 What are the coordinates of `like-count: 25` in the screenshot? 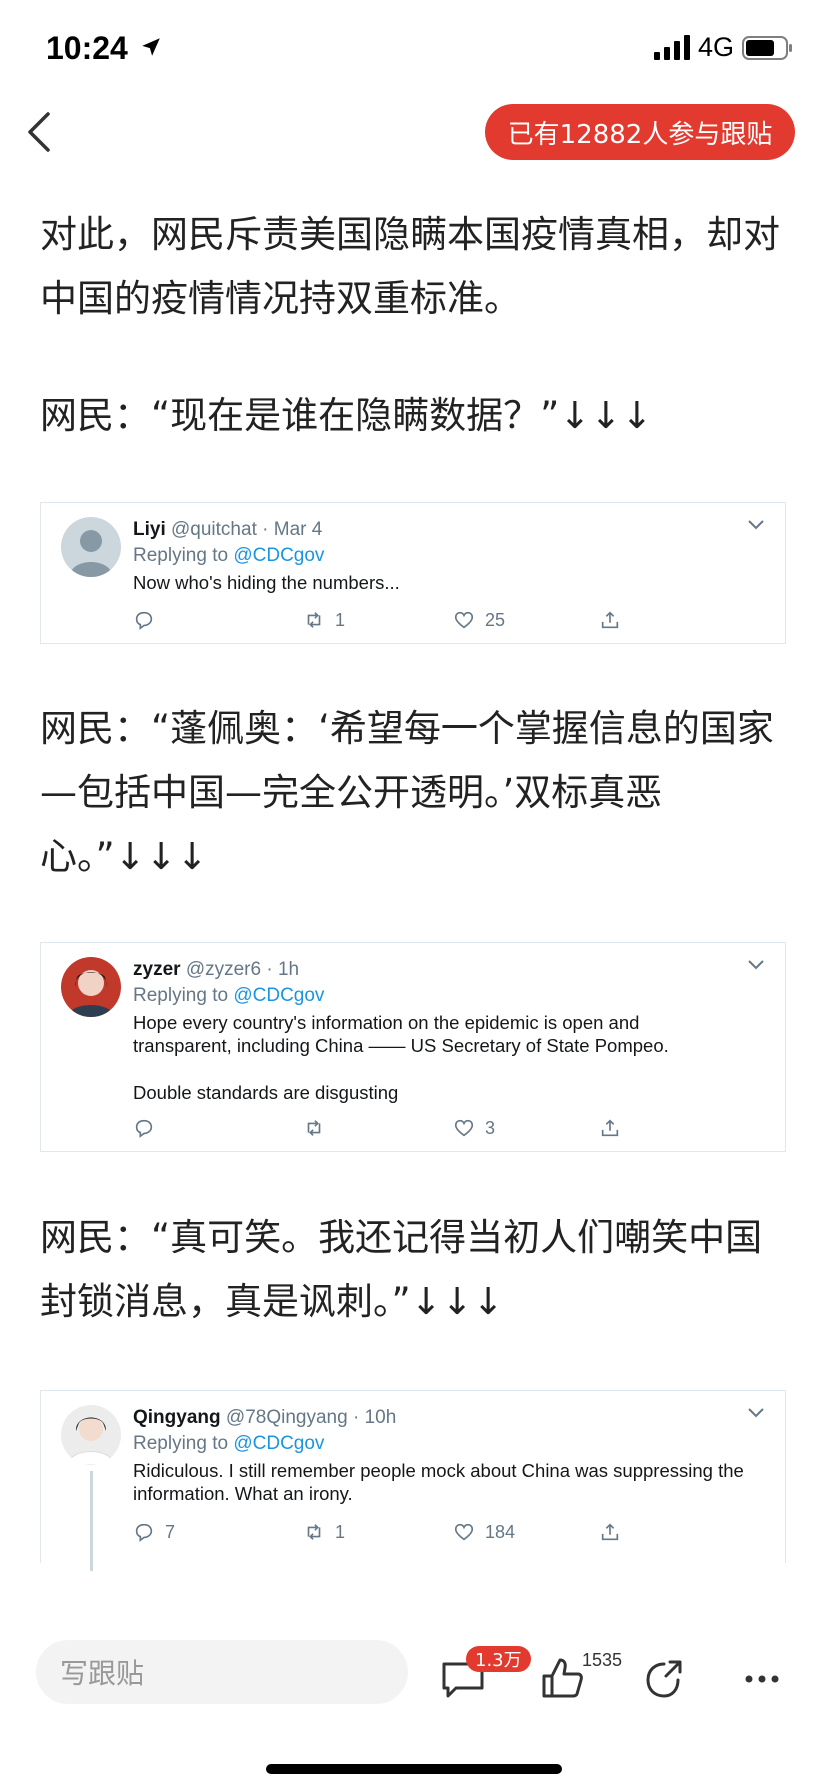 It's located at (495, 619).